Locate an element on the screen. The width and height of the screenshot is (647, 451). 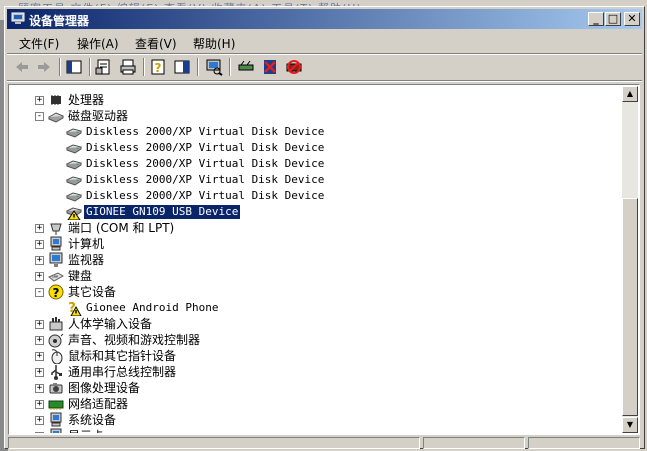
sound-icon is located at coordinates (56, 340).